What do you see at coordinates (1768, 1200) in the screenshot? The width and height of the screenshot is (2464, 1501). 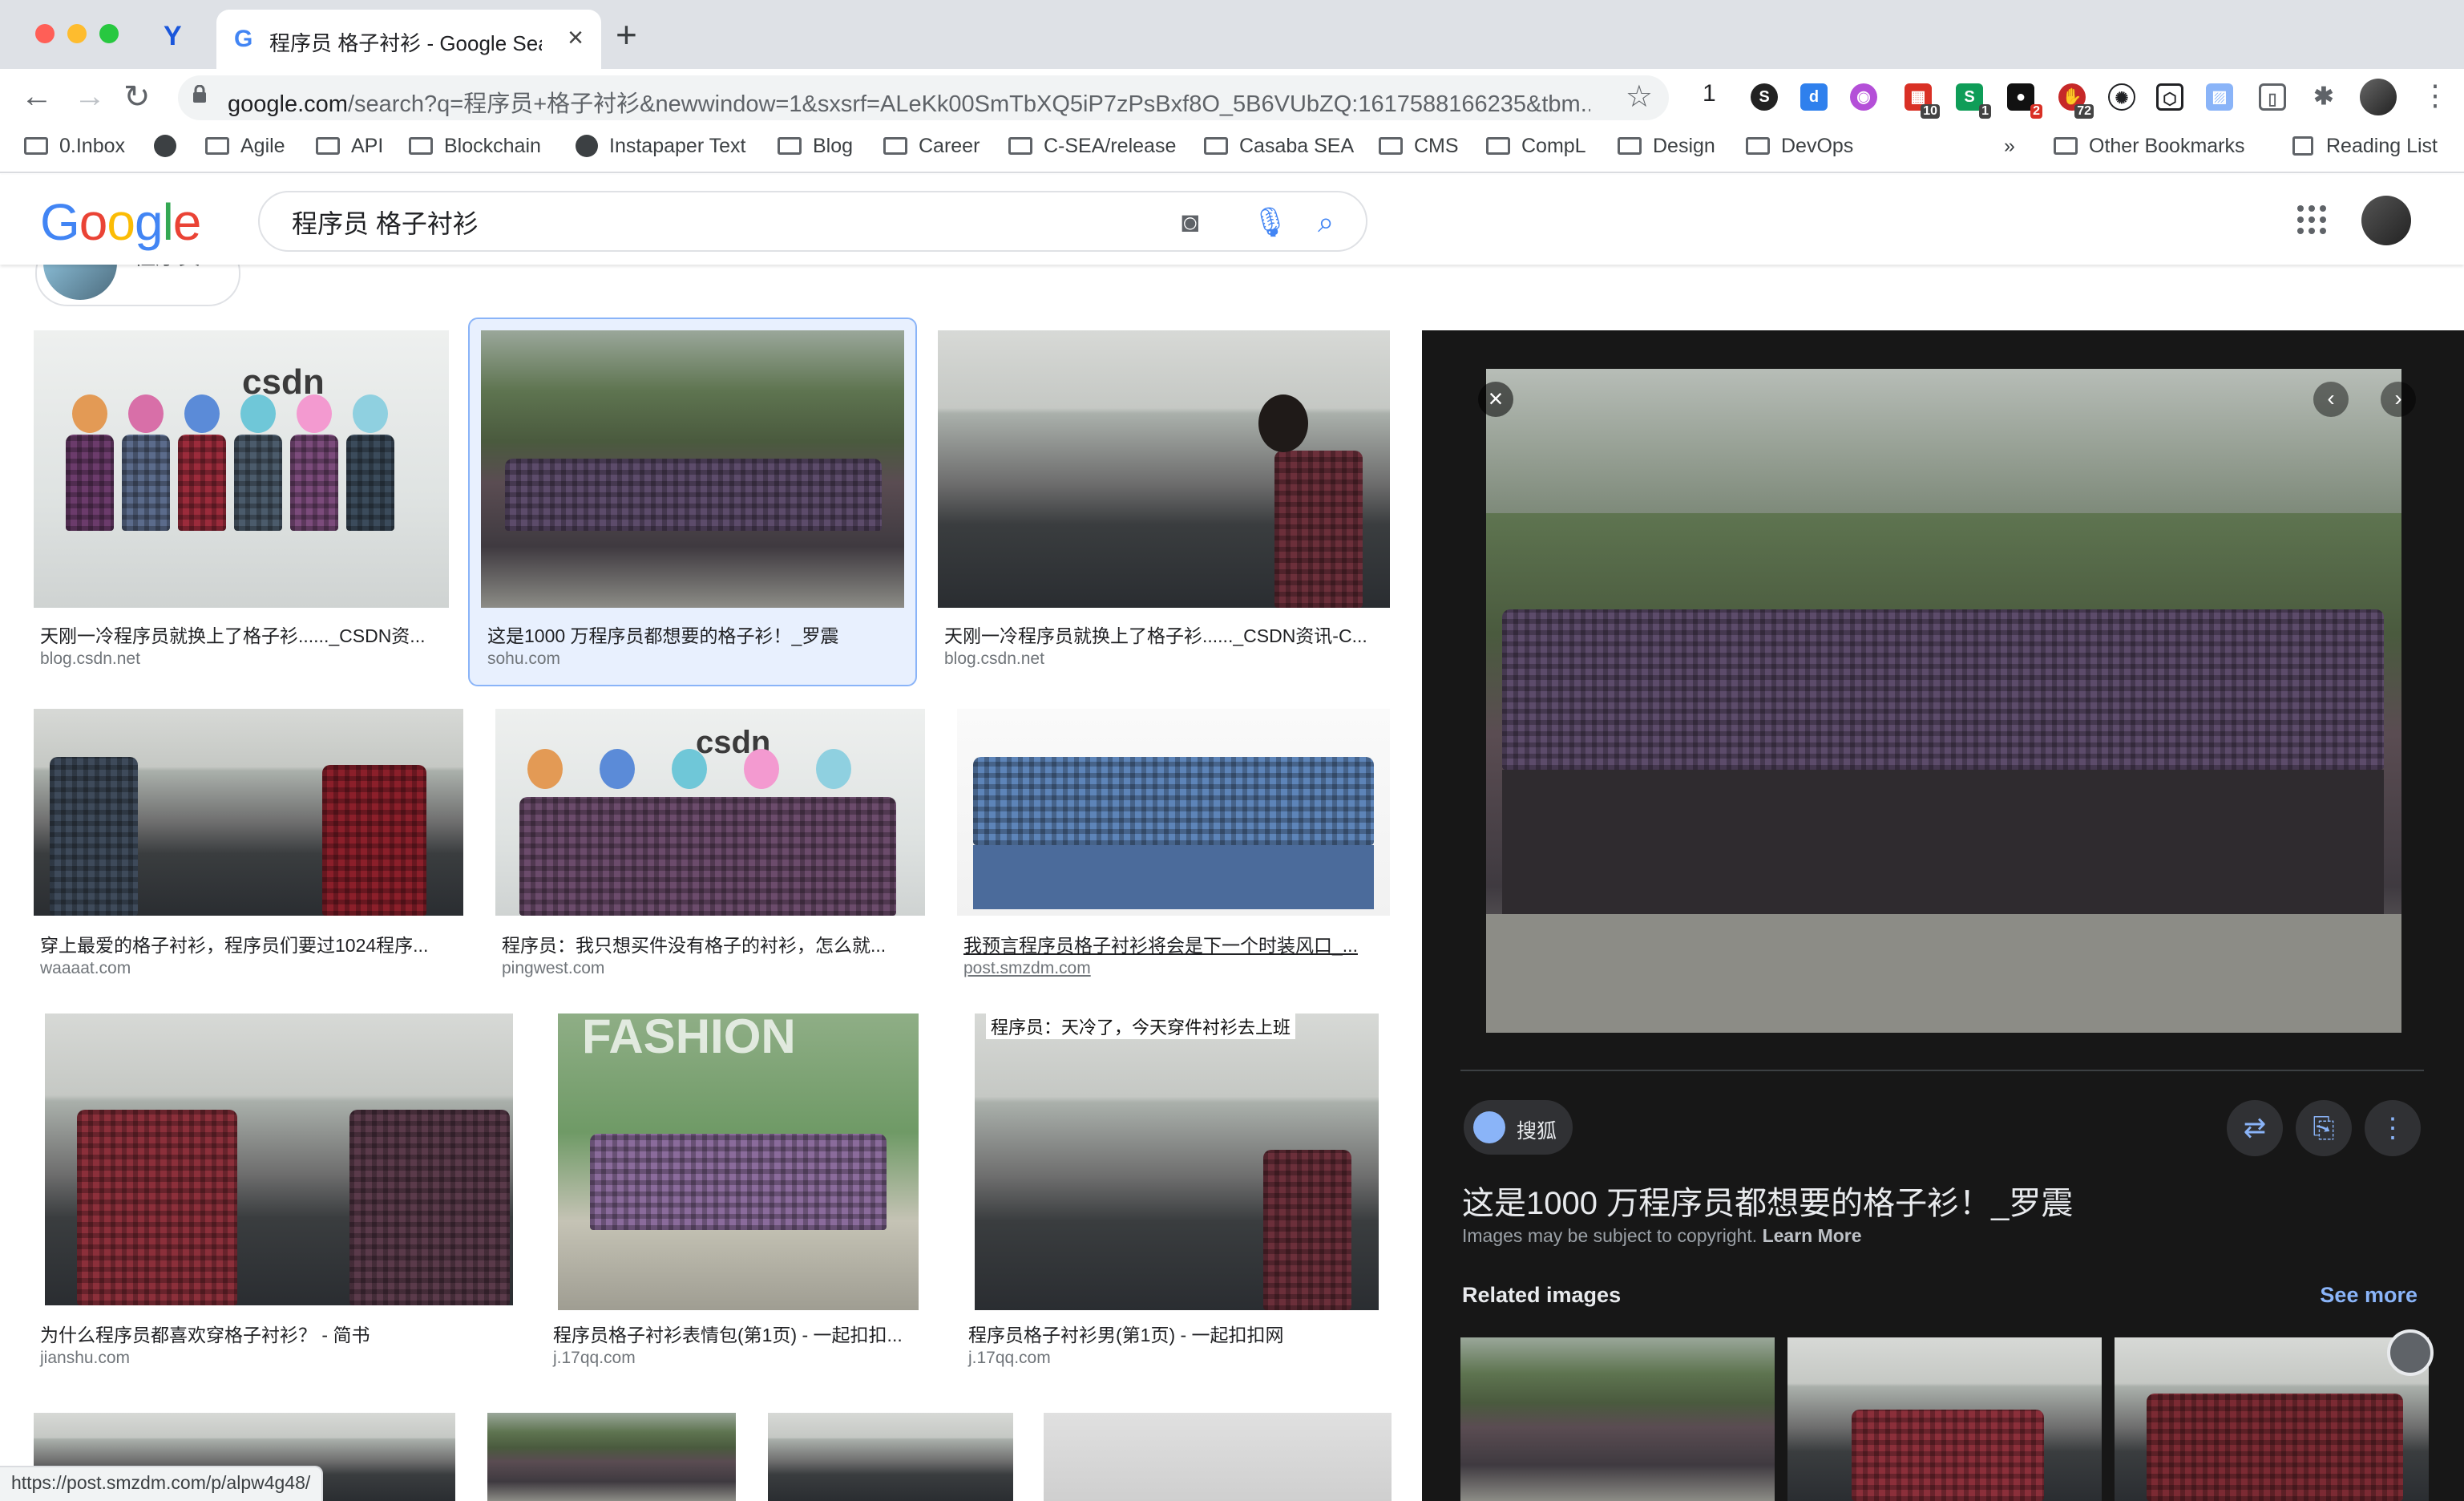 I see `preview-title: 这是1000 万程序员都想要的格子衫！_罗震` at bounding box center [1768, 1200].